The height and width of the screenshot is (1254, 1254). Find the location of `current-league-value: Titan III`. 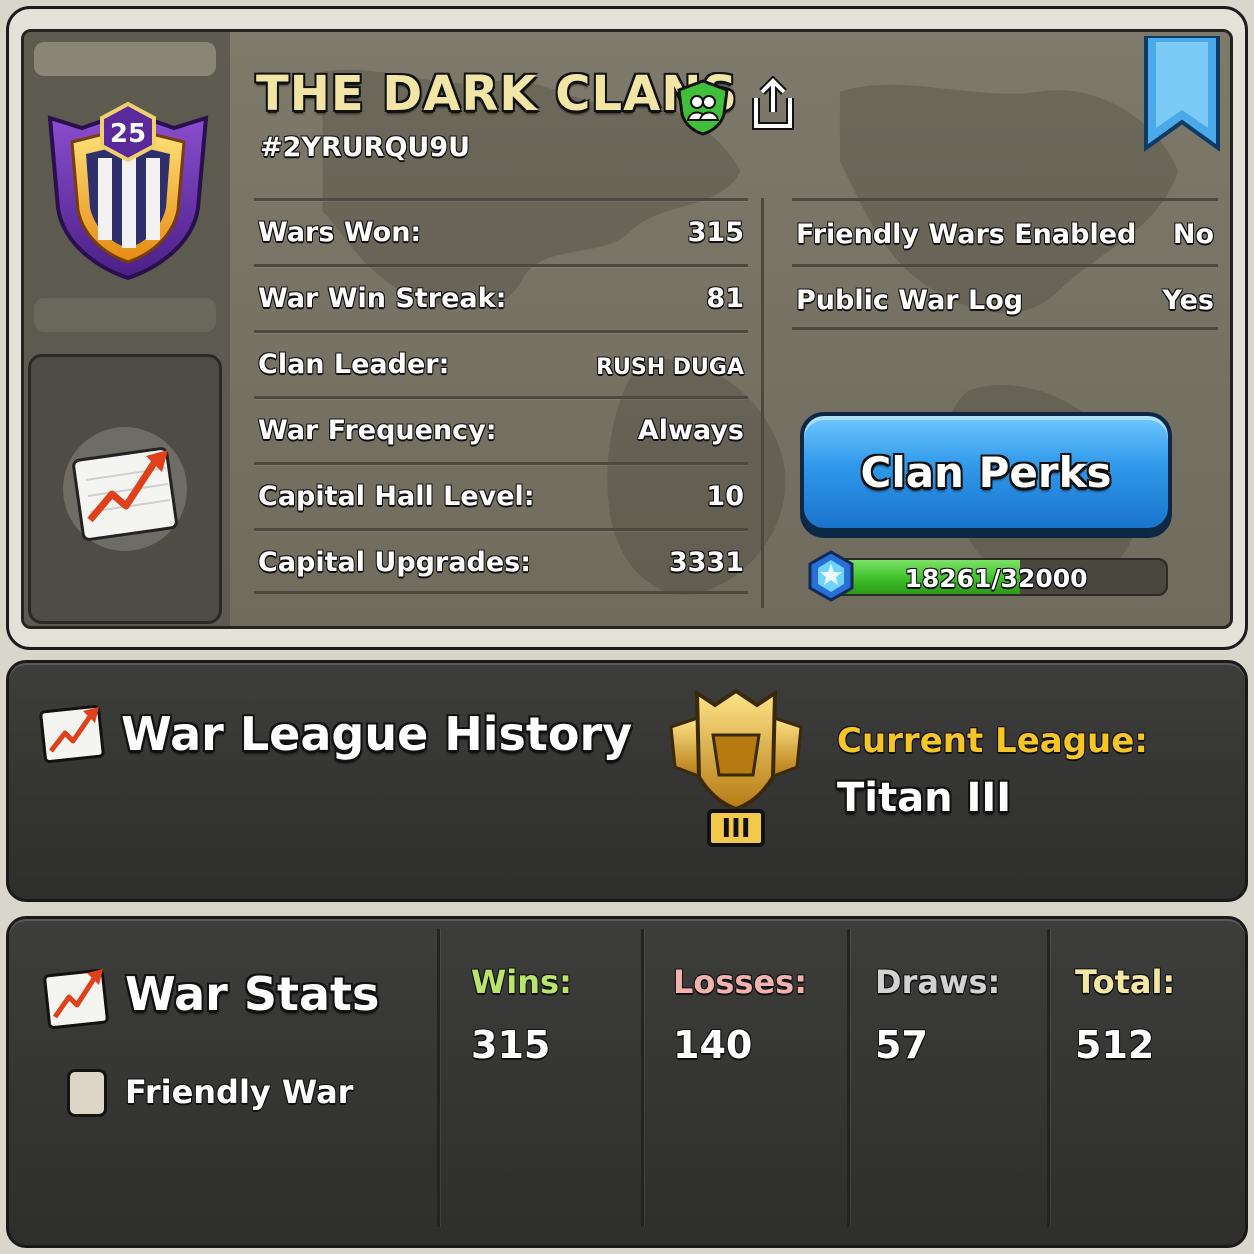

current-league-value: Titan III is located at coordinates (924, 798).